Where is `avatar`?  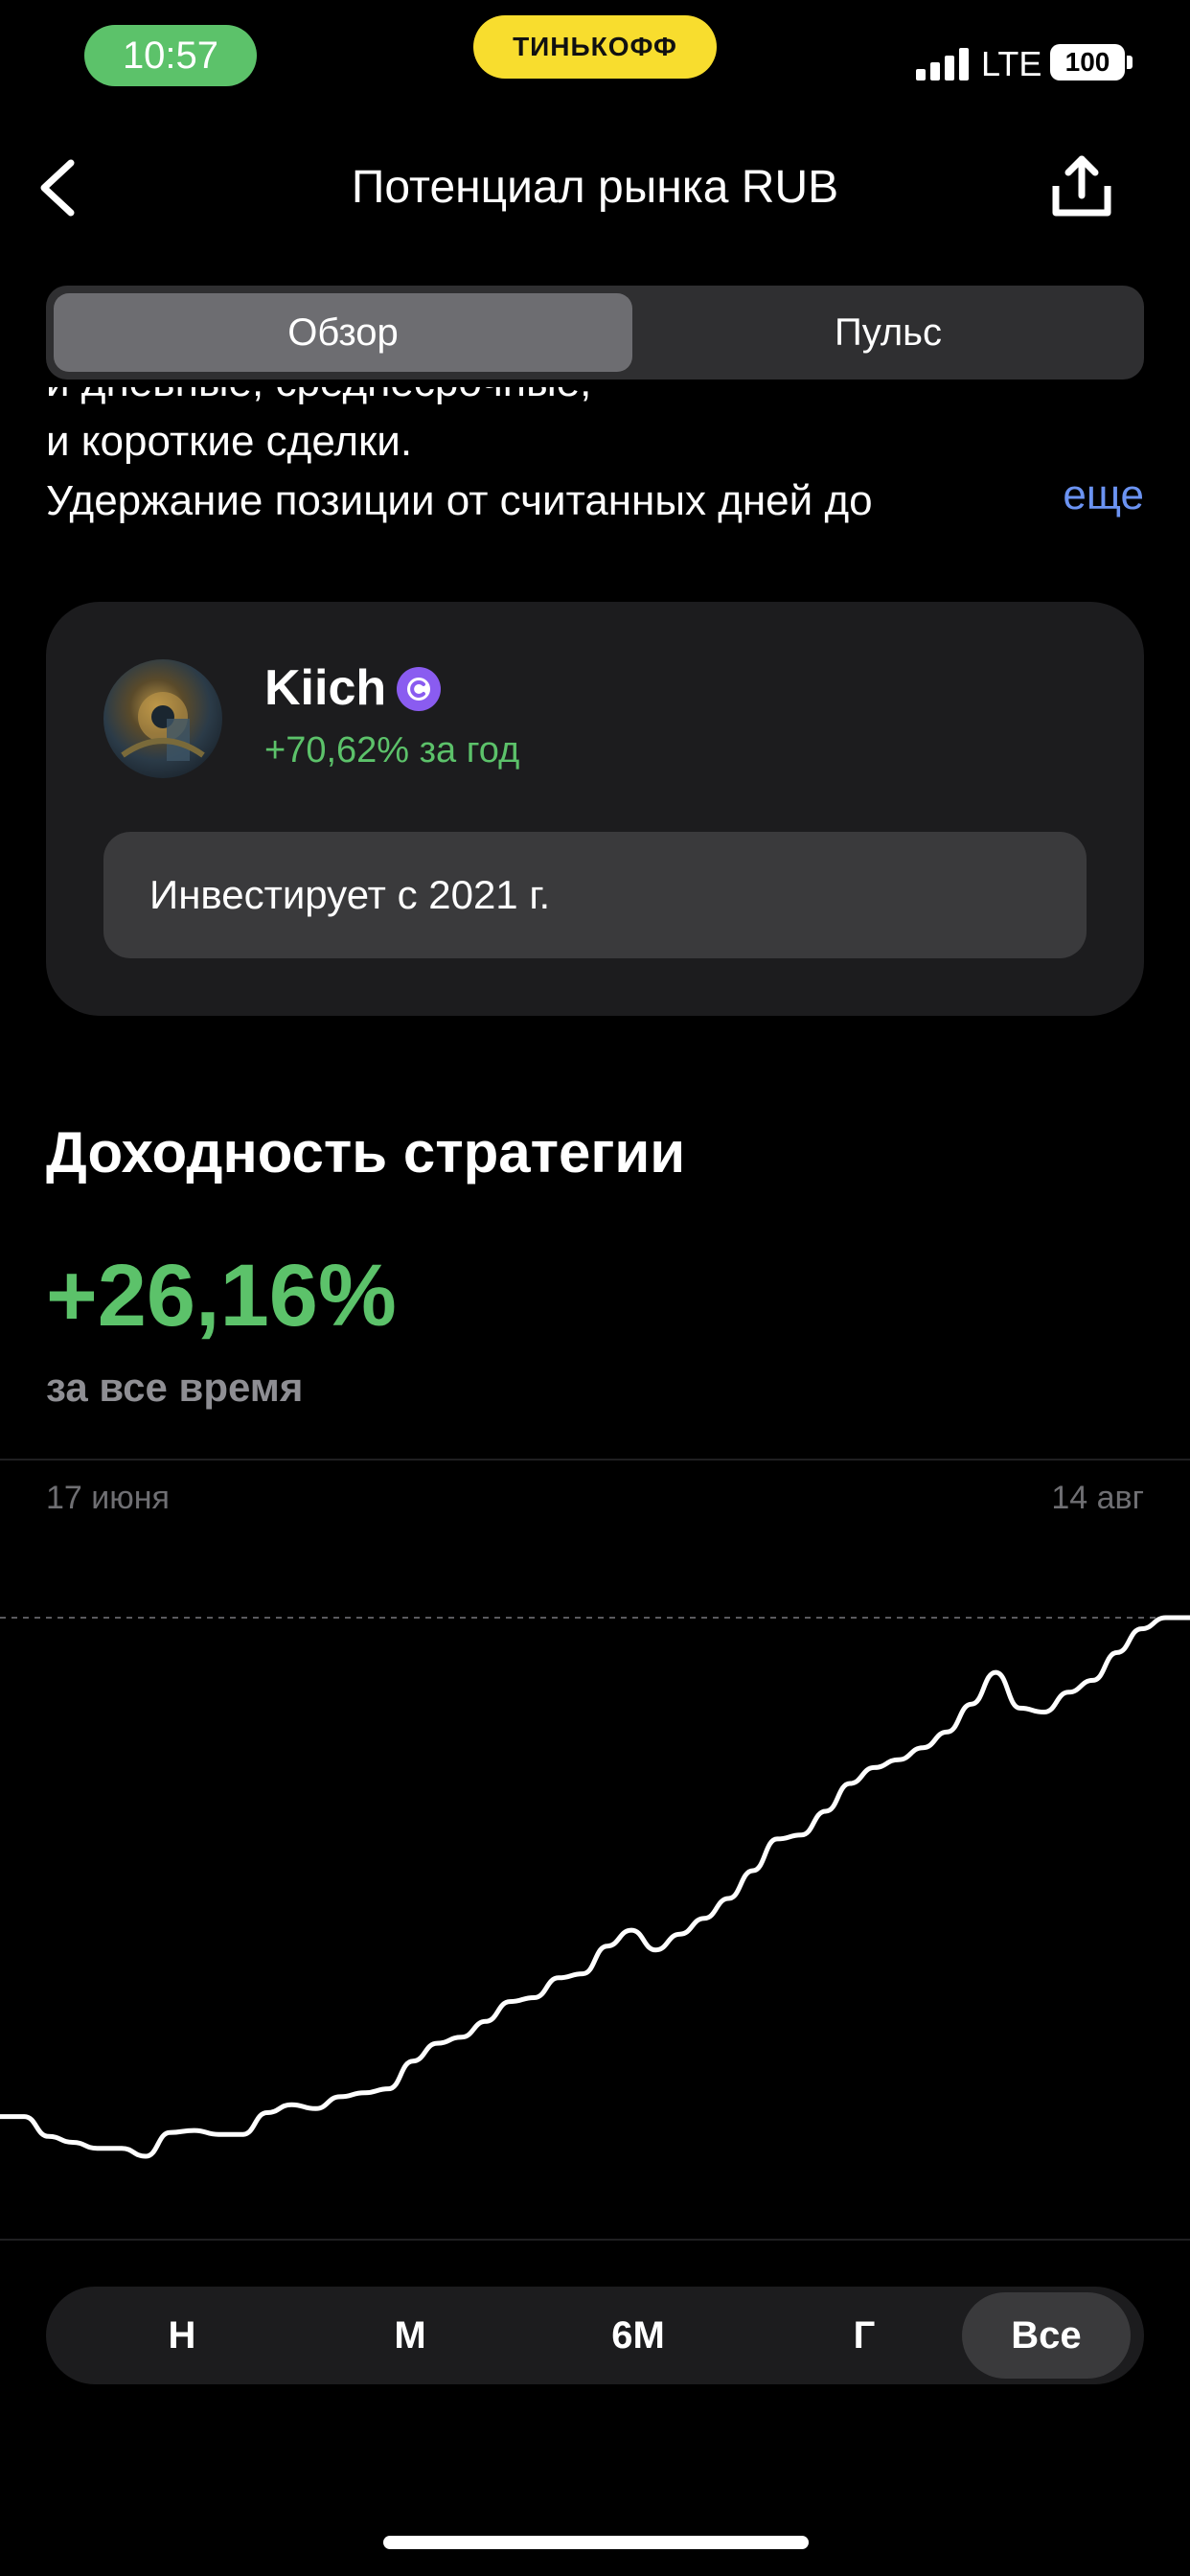 avatar is located at coordinates (163, 718).